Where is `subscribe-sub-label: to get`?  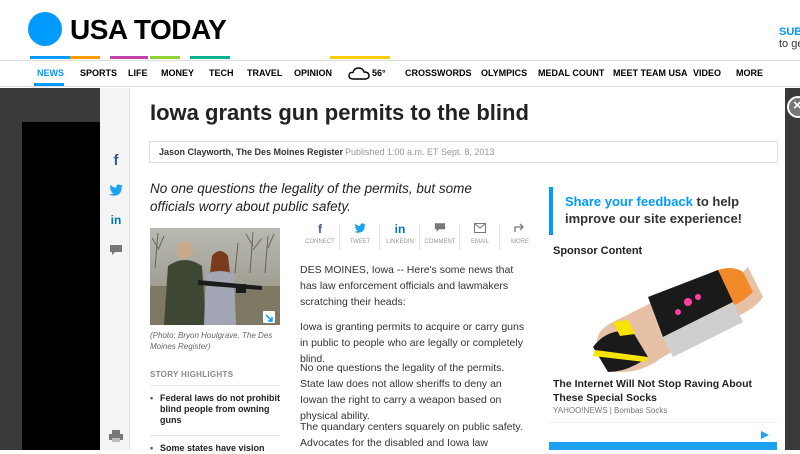
subscribe-sub-label: to get is located at coordinates (789, 44).